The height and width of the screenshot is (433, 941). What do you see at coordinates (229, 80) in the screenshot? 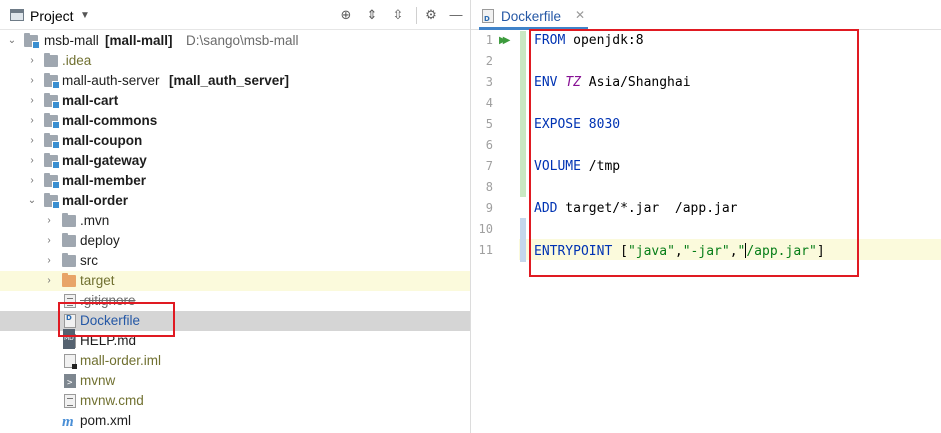
I see `tree-item-module: [mall_auth_server]` at bounding box center [229, 80].